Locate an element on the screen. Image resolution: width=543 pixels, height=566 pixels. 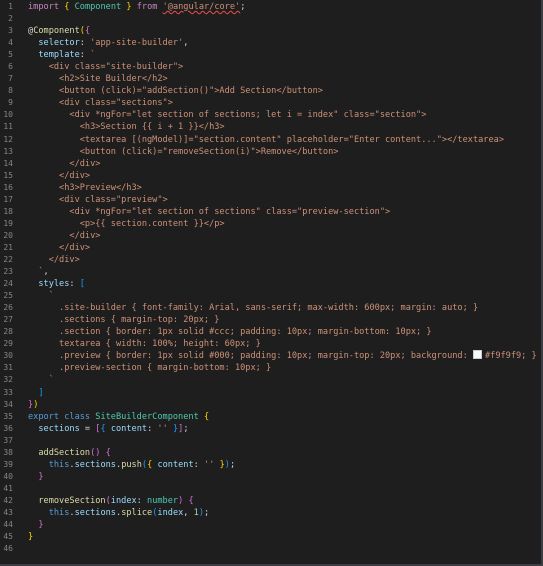
code-line: 23 `, is located at coordinates (270, 272).